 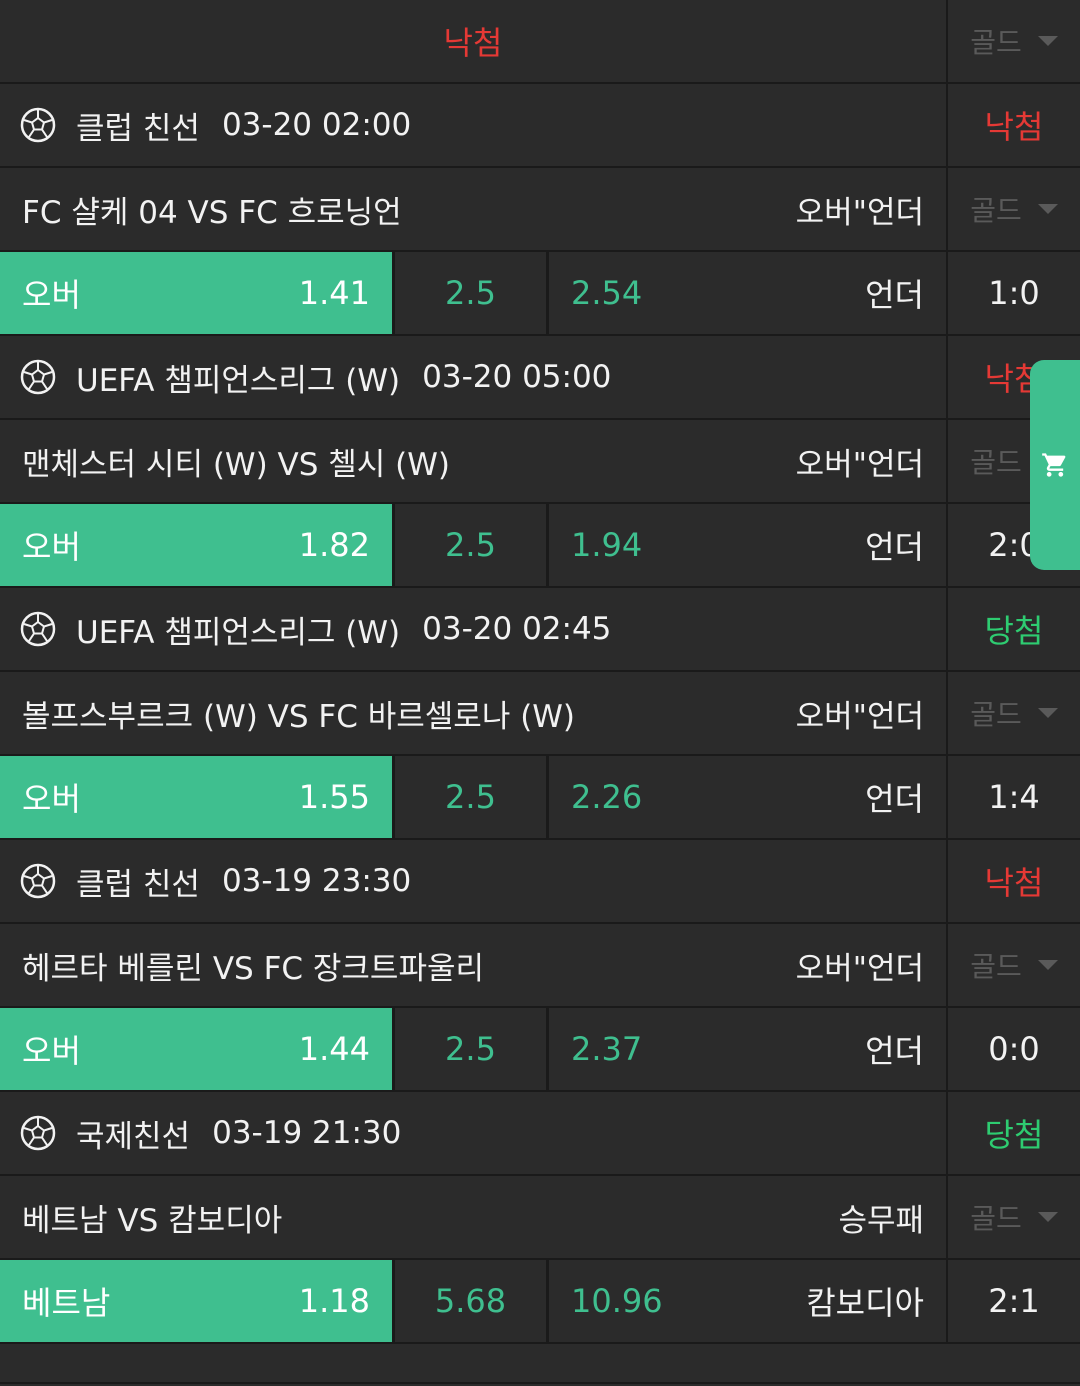 I want to click on other-odd: 2.26, so click(x=607, y=797).